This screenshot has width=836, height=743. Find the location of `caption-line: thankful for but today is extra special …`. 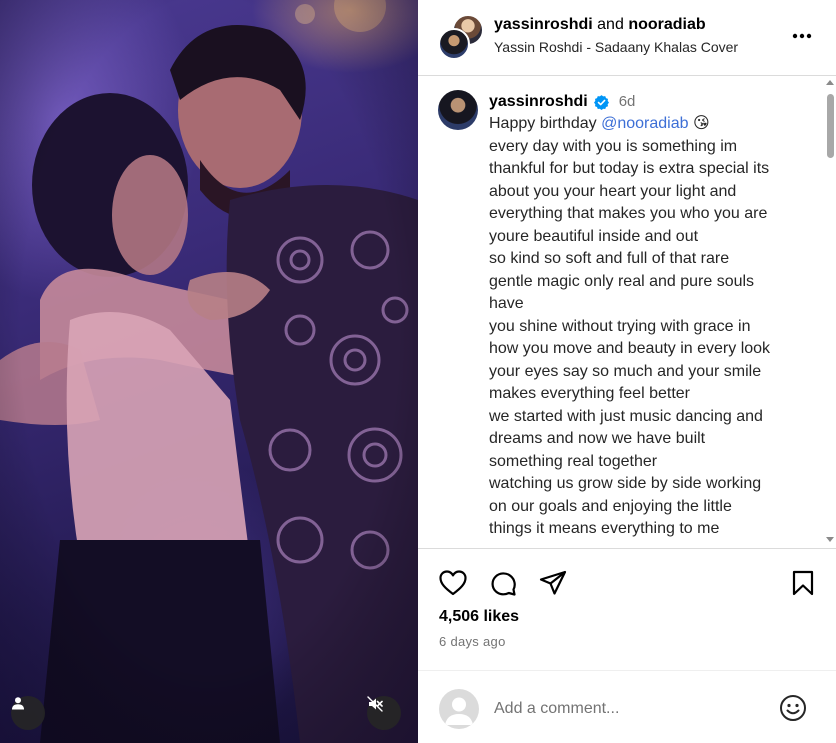

caption-line: thankful for but today is extra special … is located at coordinates (629, 168).